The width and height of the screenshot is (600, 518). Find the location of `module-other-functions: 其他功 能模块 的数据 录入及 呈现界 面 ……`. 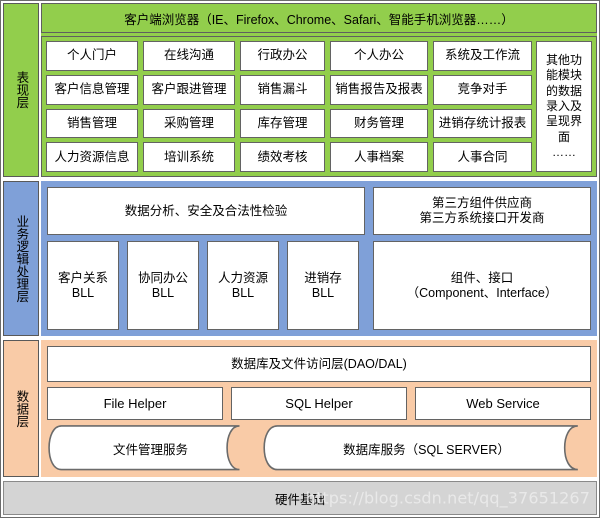

module-other-functions: 其他功 能模块 的数据 录入及 呈现界 面 …… is located at coordinates (564, 107).